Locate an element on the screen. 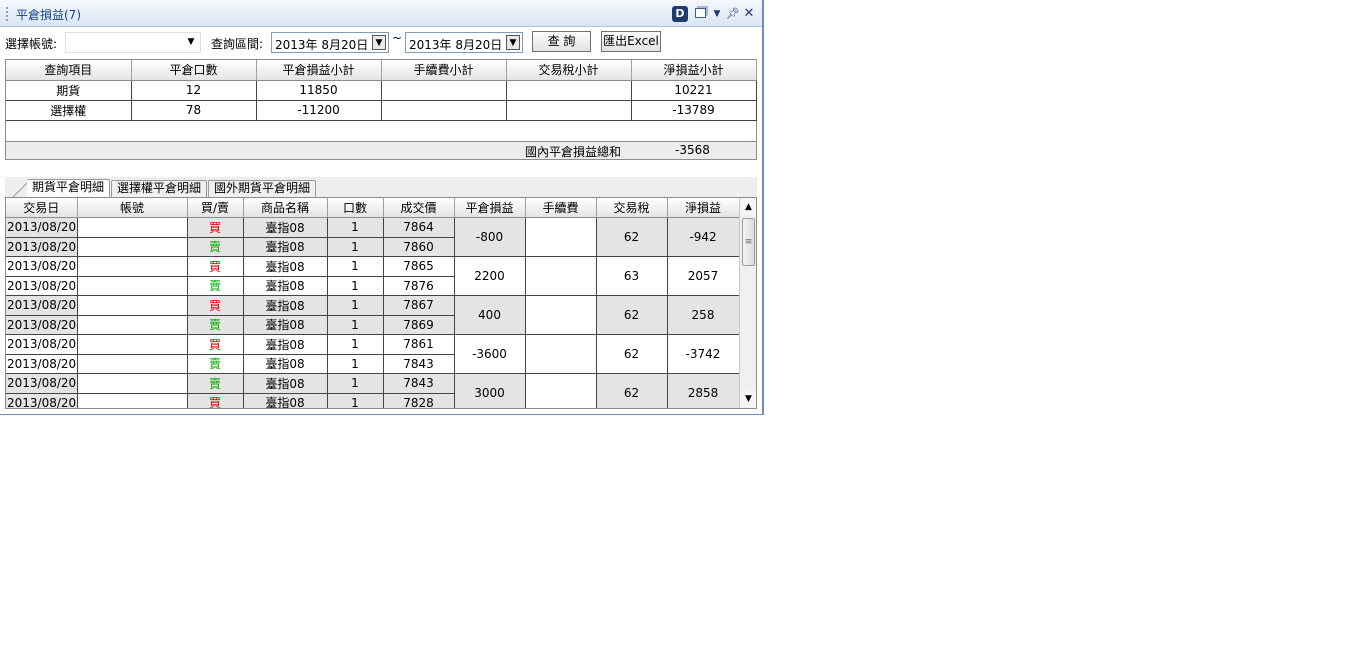 Image resolution: width=1366 pixels, height=667 pixels. net-cell: 2858 is located at coordinates (703, 390).